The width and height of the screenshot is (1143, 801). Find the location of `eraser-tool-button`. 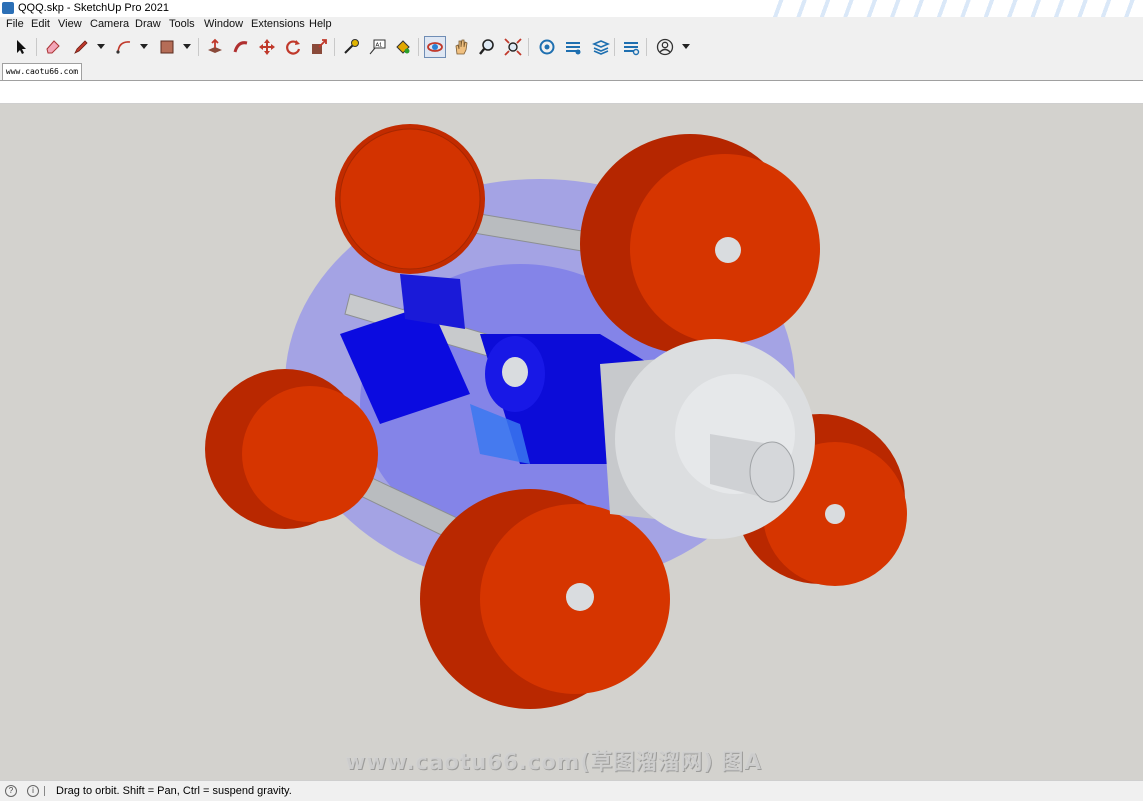

eraser-tool-button is located at coordinates (53, 47).